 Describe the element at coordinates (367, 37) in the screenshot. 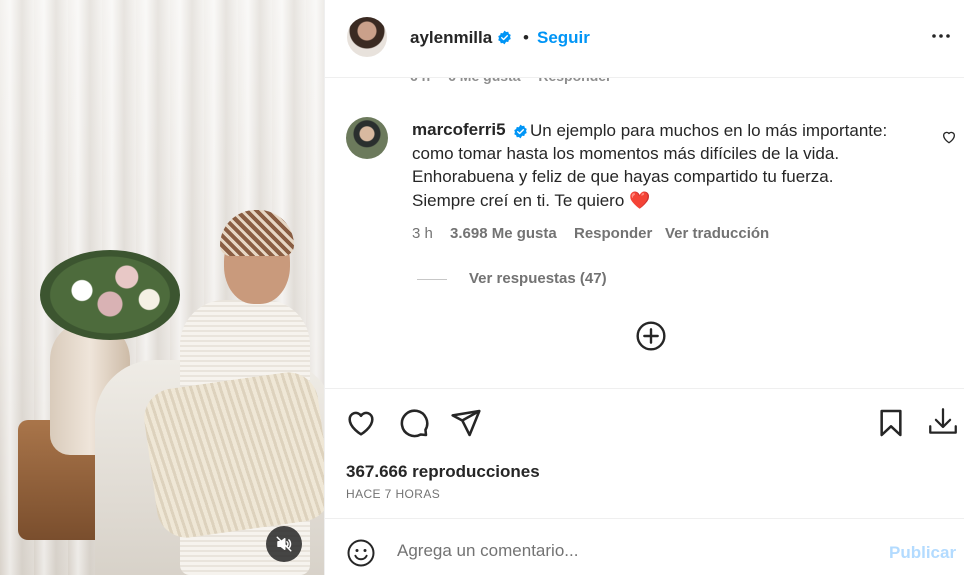

I see `owner-avatar` at that location.